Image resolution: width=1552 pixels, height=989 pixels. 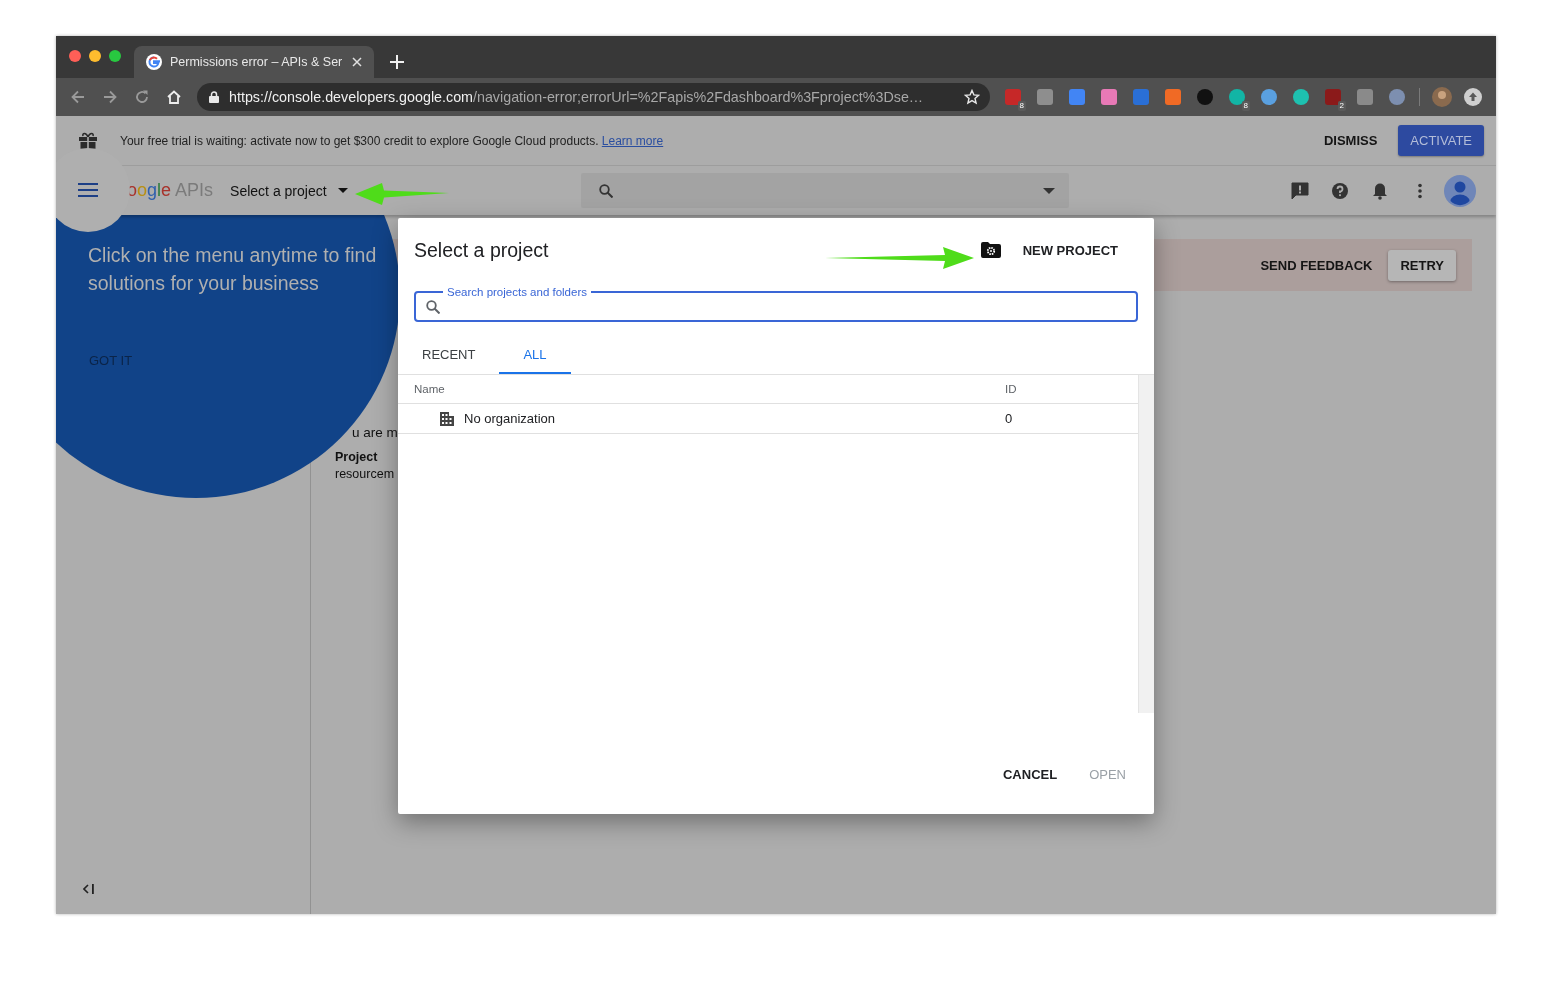 What do you see at coordinates (357, 62) in the screenshot?
I see `close-icon` at bounding box center [357, 62].